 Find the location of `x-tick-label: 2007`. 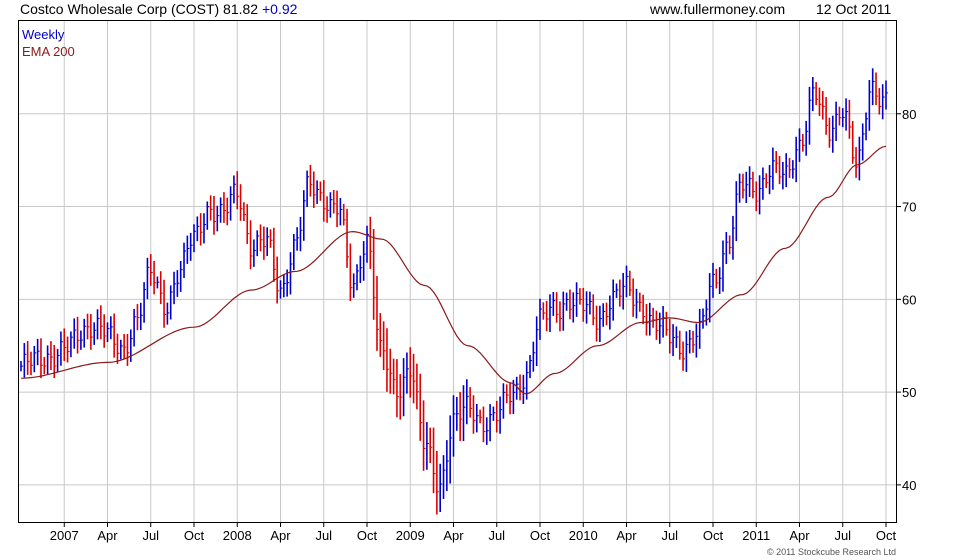

x-tick-label: 2007 is located at coordinates (64, 535).